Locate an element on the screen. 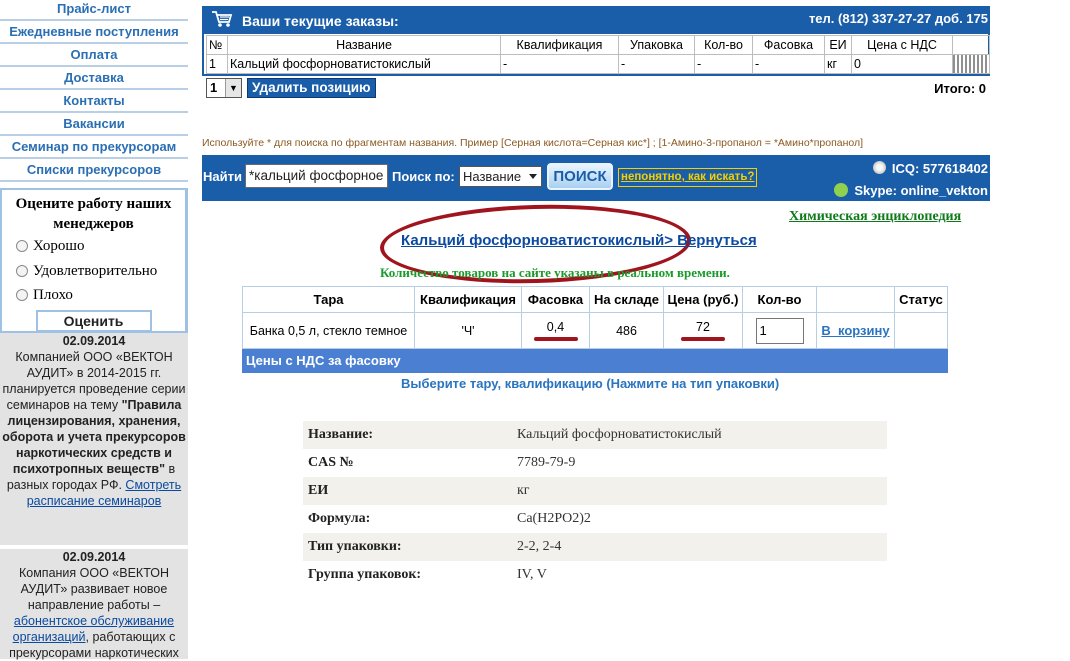 The image size is (1070, 661). icq-flower-icon is located at coordinates (879, 167).